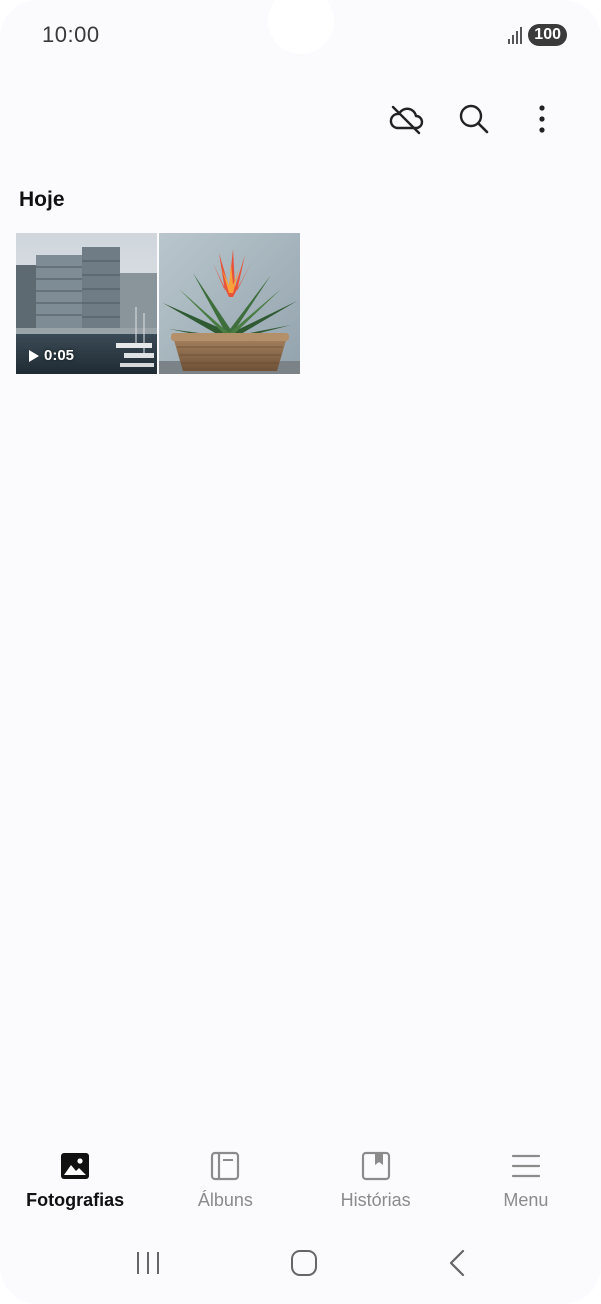 The image size is (601, 1304). I want to click on photo-thumbnail, so click(229, 303).